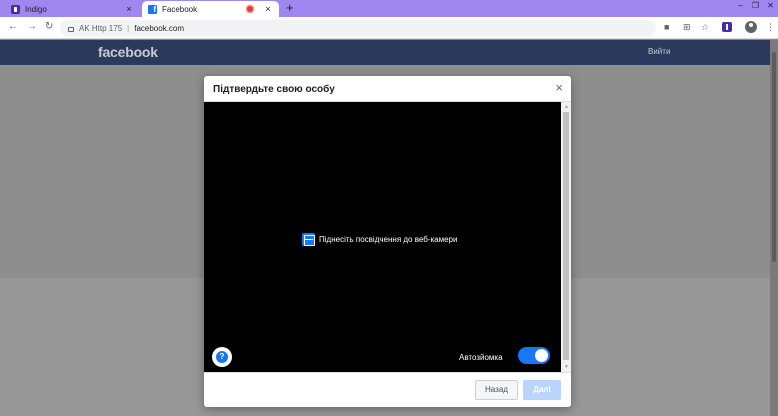  I want to click on menu-kebab-icon: ⋮, so click(770, 27).